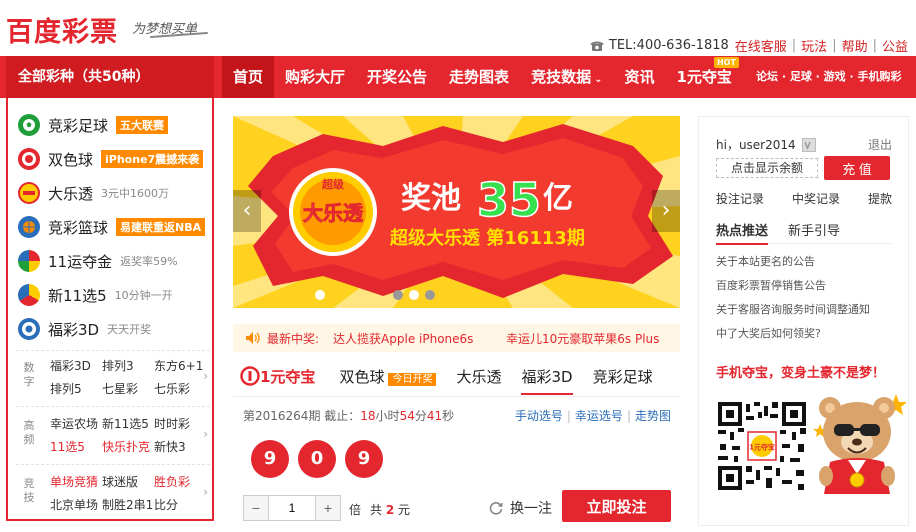 The width and height of the screenshot is (916, 532). What do you see at coordinates (256, 508) in the screenshot?
I see `decrease-button: −` at bounding box center [256, 508].